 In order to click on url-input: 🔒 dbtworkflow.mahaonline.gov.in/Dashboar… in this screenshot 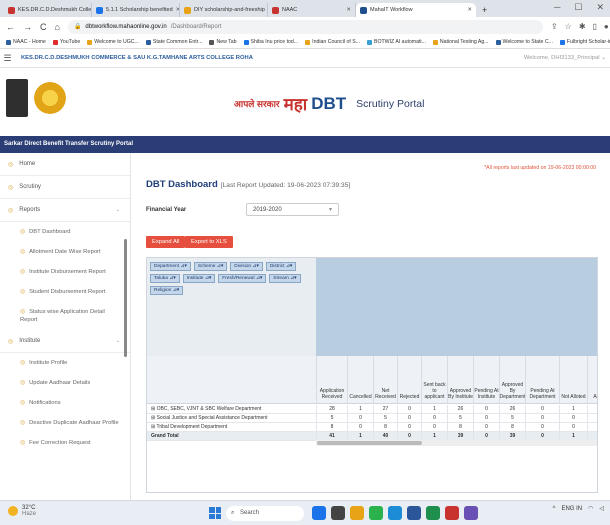, I will do `click(305, 26)`.